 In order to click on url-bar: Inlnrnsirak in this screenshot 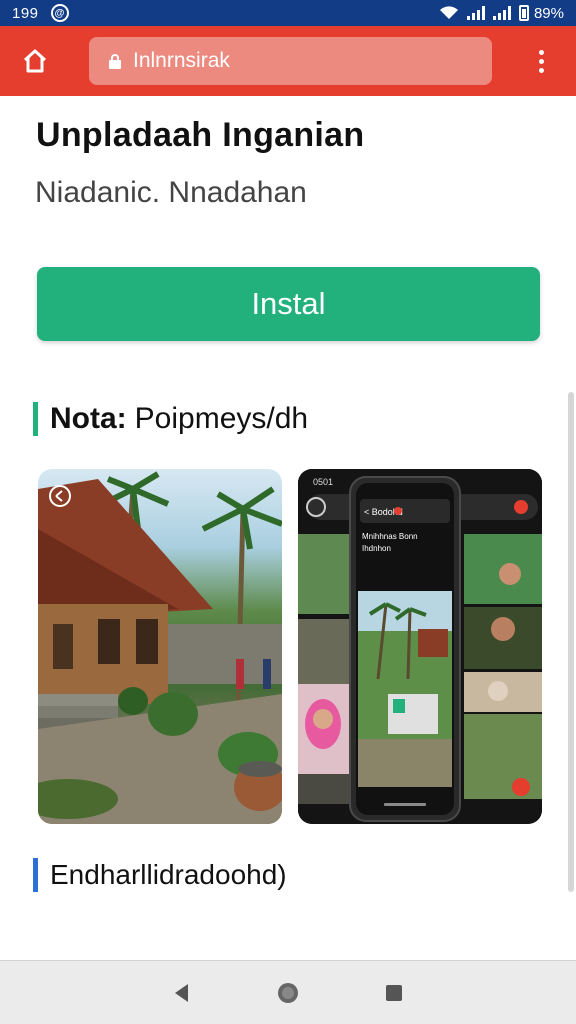, I will do `click(290, 61)`.